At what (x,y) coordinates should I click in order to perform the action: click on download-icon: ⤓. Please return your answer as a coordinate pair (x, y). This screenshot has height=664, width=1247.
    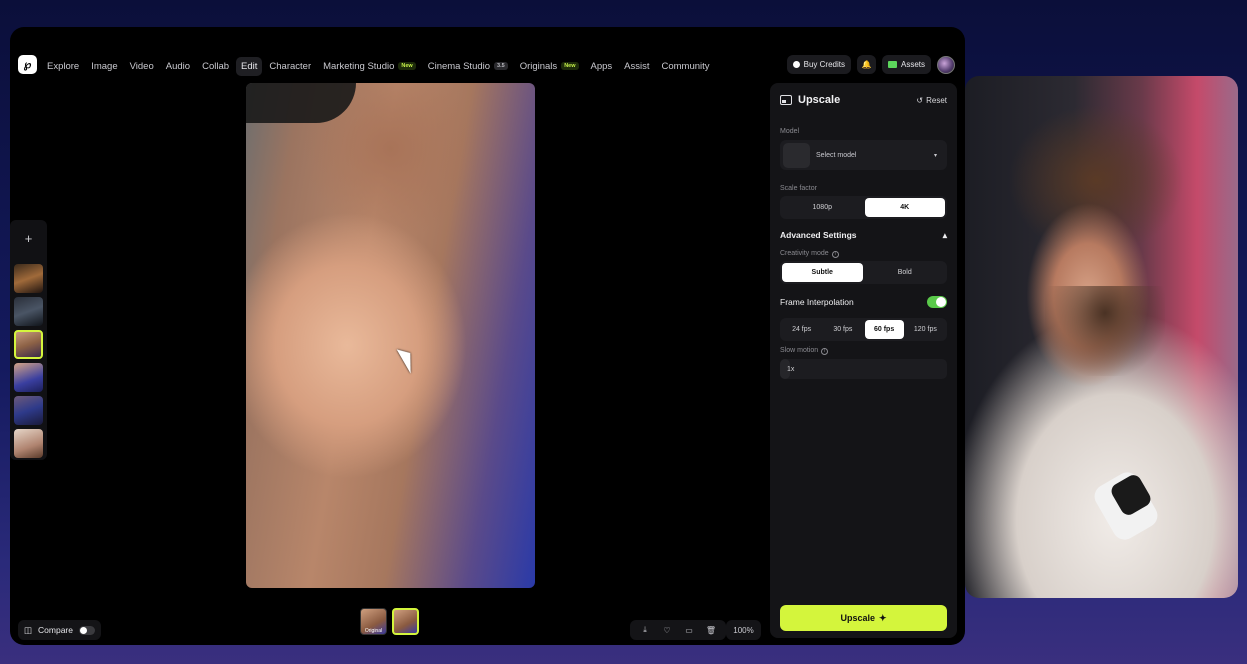
    Looking at the image, I should click on (645, 630).